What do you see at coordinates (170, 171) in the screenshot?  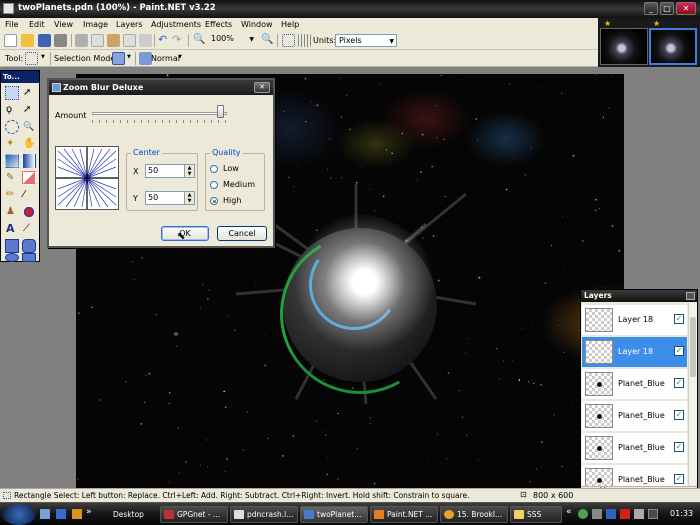 I see `x-spinner: 50 ▲ ▼` at bounding box center [170, 171].